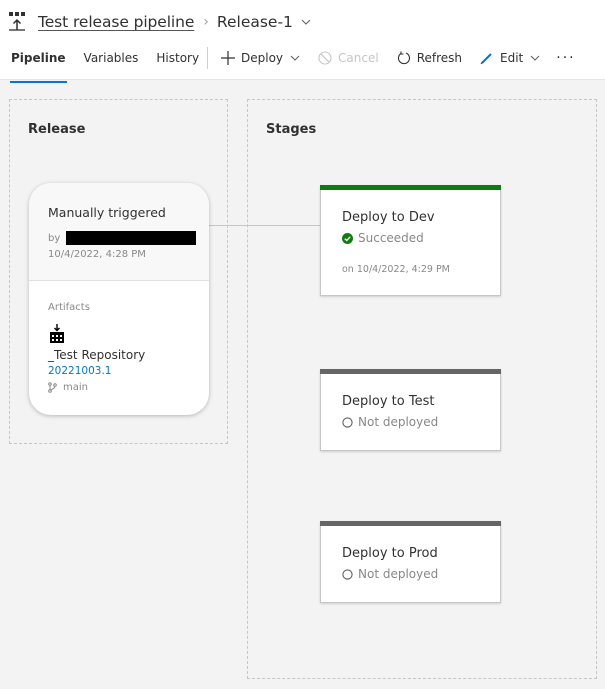  What do you see at coordinates (97, 254) in the screenshot?
I see `triggered-date: 10/4/2022, 4:28 PM` at bounding box center [97, 254].